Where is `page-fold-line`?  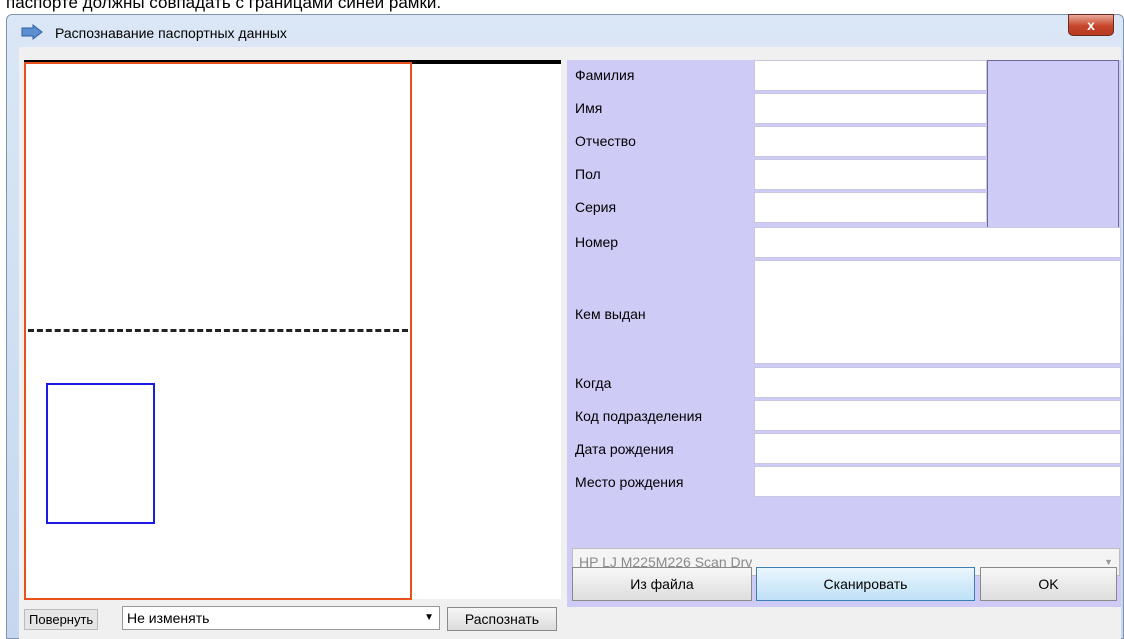 page-fold-line is located at coordinates (218, 330).